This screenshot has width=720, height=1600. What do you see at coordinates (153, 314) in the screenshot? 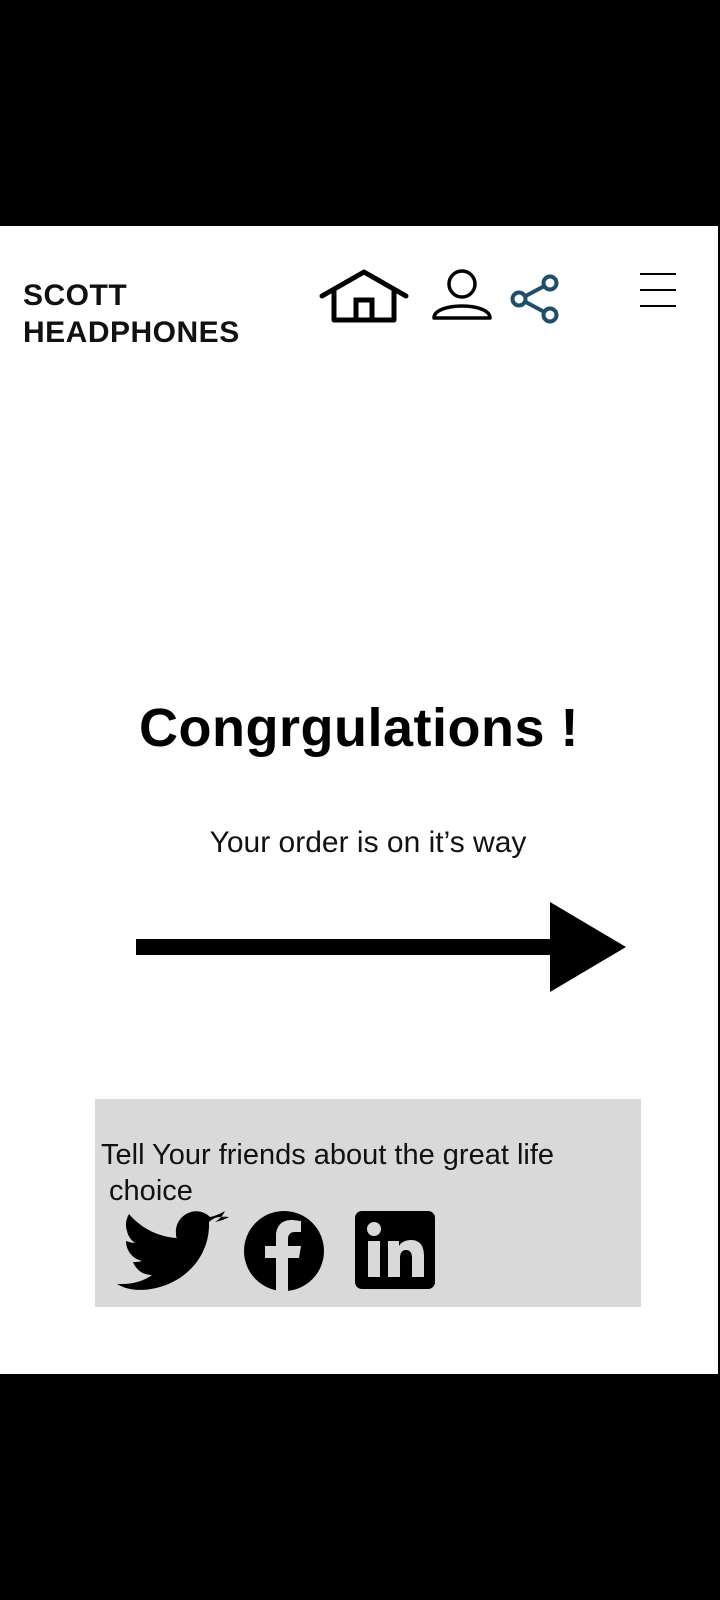
I see `brand-logo: SCOTT HEADPHONES` at bounding box center [153, 314].